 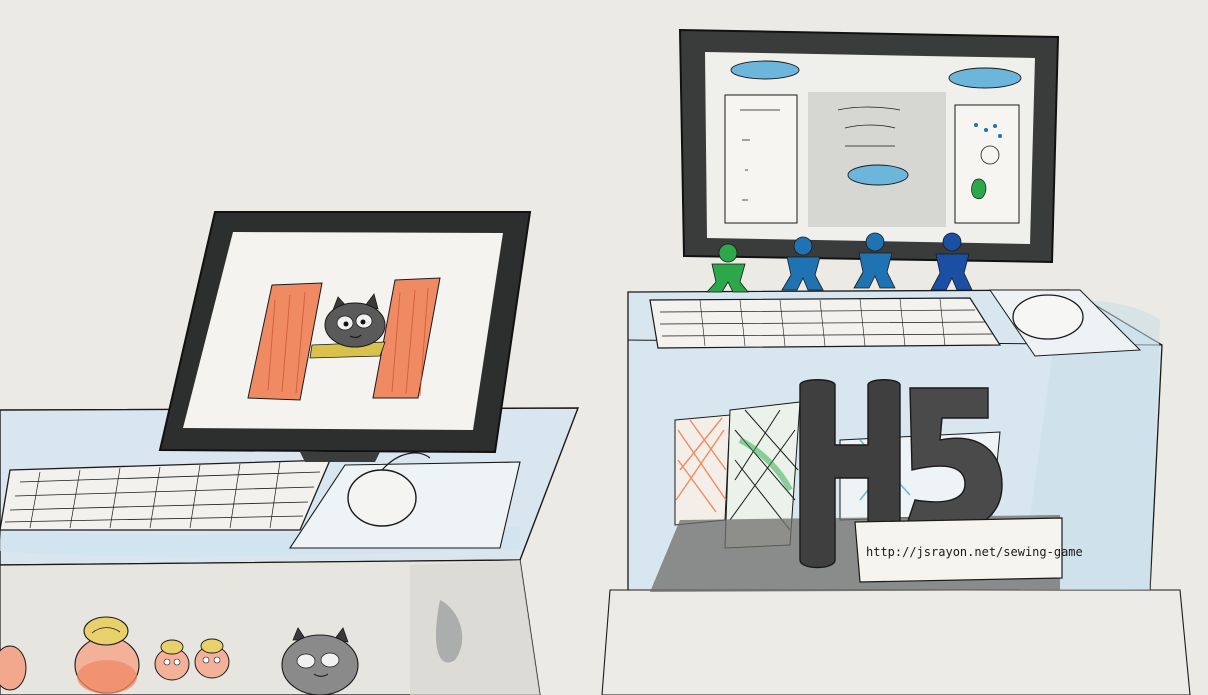 What do you see at coordinates (974, 552) in the screenshot?
I see `url-sign-text: http://jsrayon.net/sewing-game` at bounding box center [974, 552].